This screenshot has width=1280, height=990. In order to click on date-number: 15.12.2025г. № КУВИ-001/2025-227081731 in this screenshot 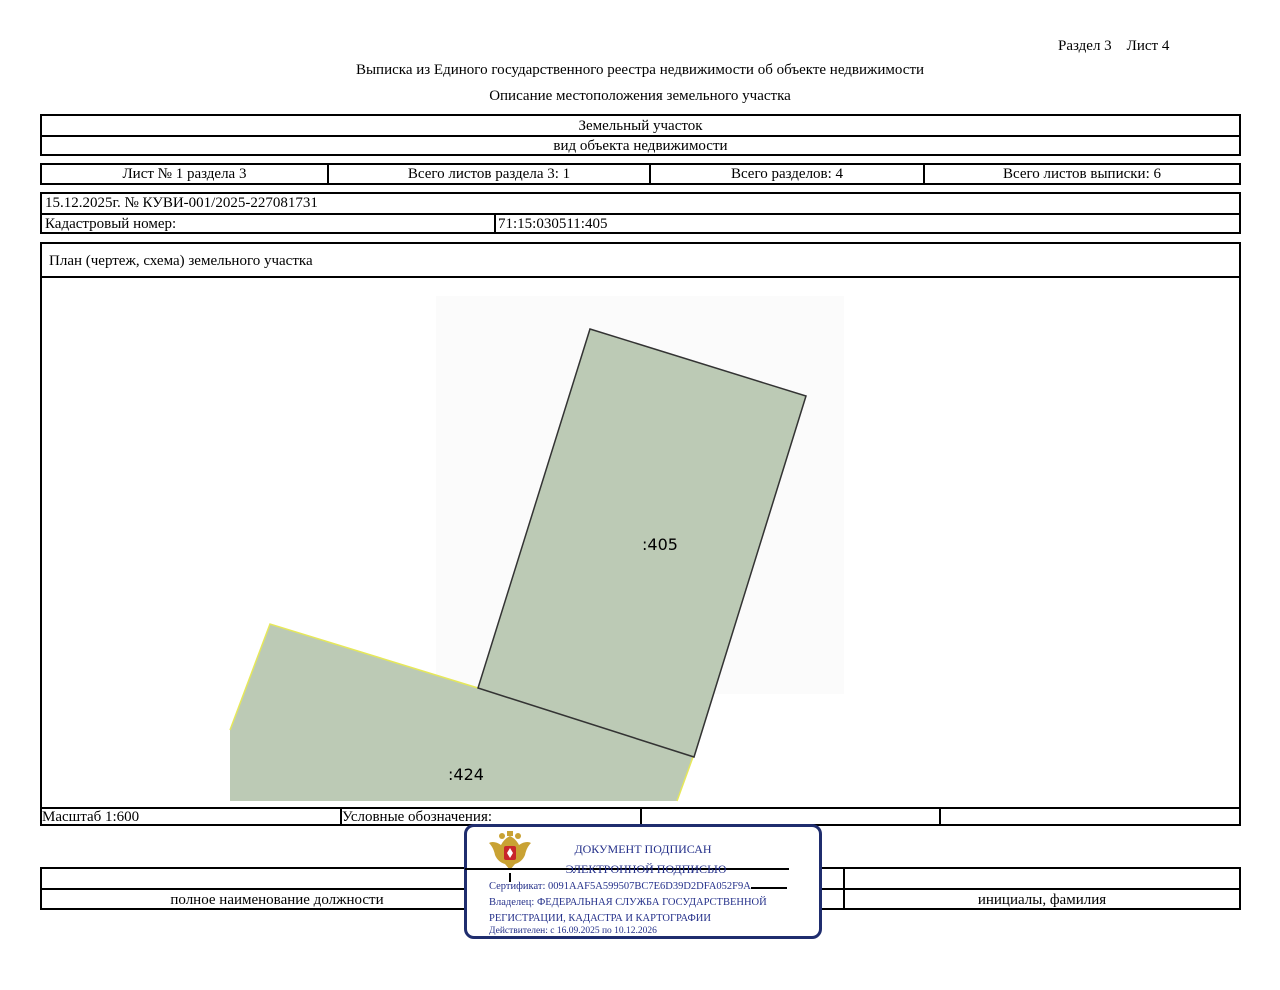, I will do `click(181, 203)`.